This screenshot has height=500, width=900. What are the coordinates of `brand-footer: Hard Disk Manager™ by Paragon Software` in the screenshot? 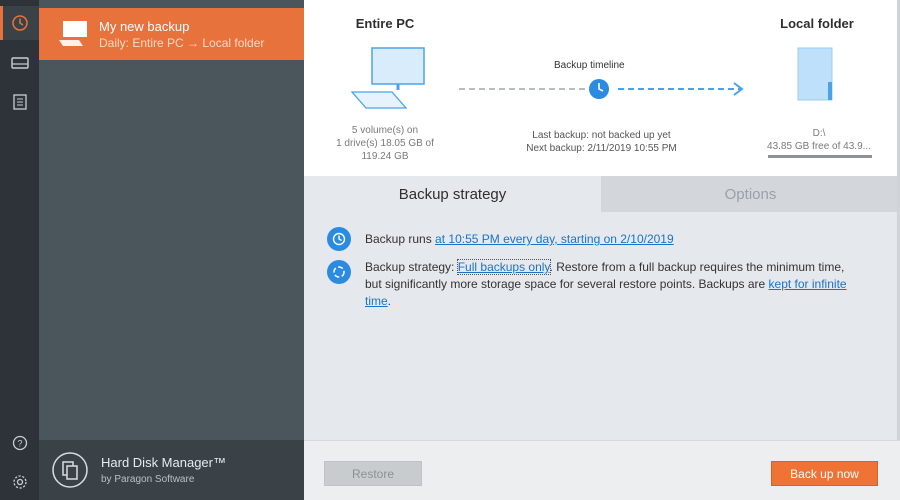 It's located at (171, 470).